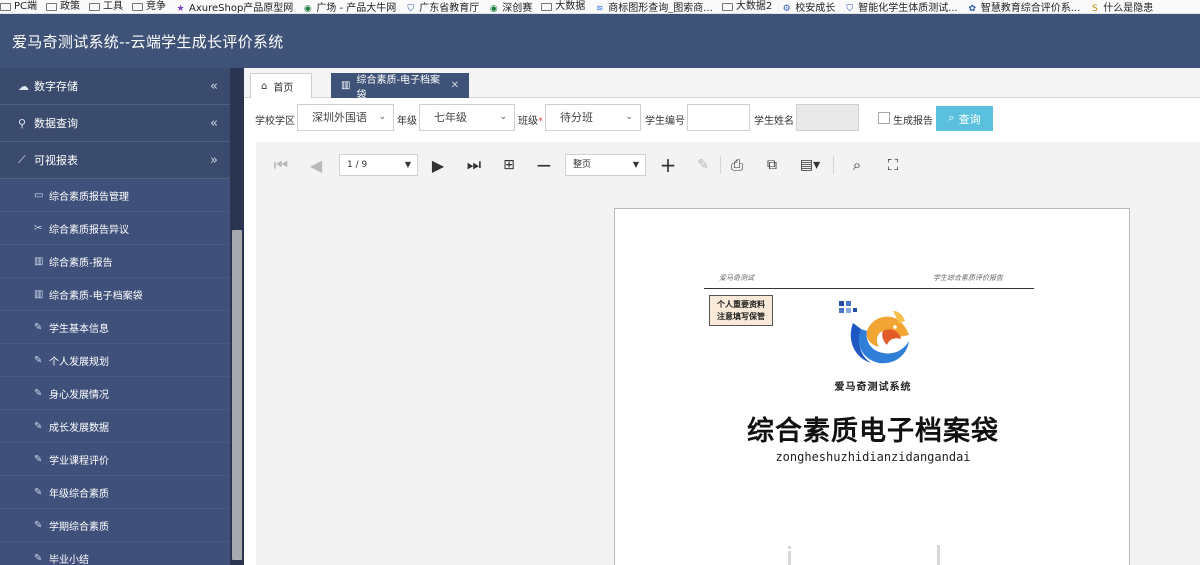 This screenshot has width=1200, height=565. I want to click on student-no-label: 学生编号, so click(665, 121).